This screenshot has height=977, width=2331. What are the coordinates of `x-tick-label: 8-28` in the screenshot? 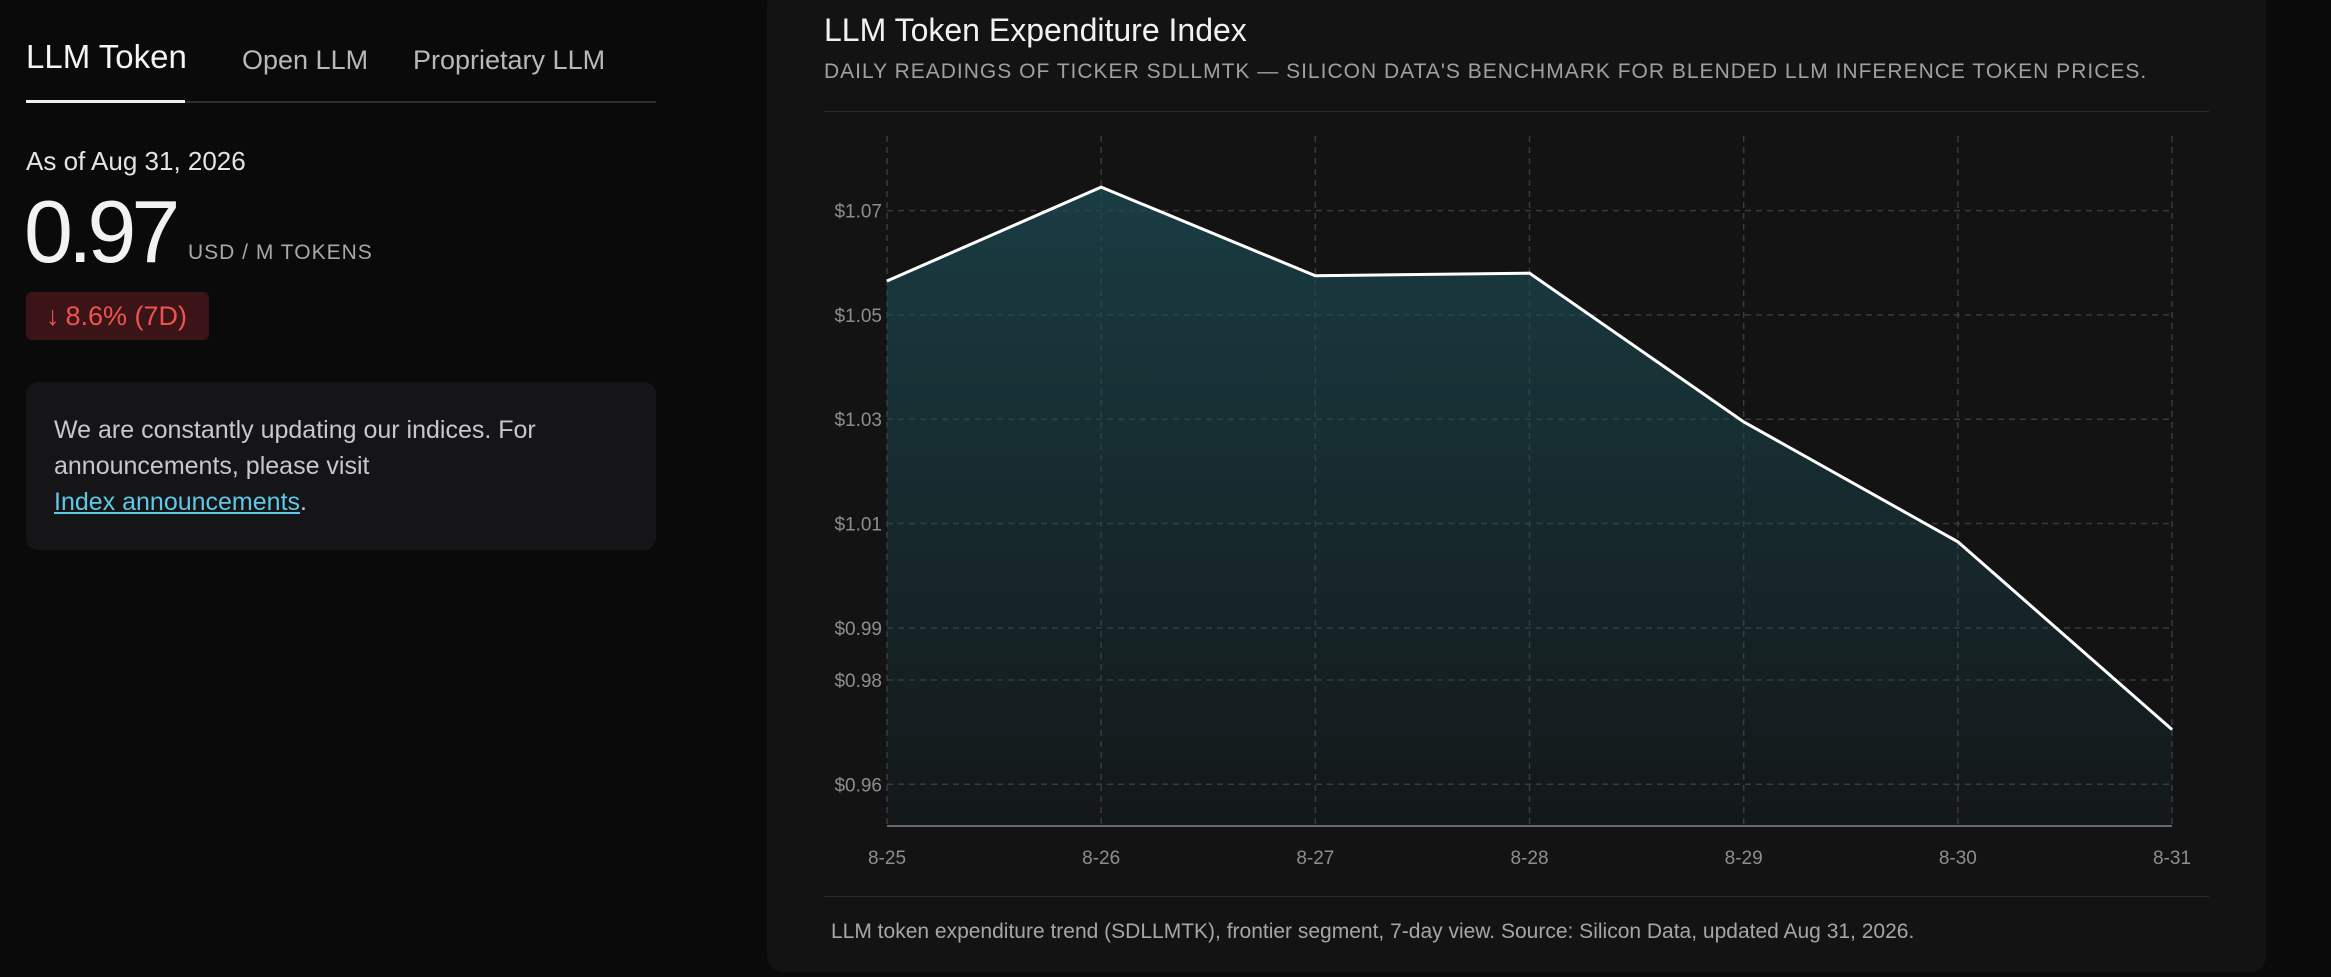 It's located at (1529, 858).